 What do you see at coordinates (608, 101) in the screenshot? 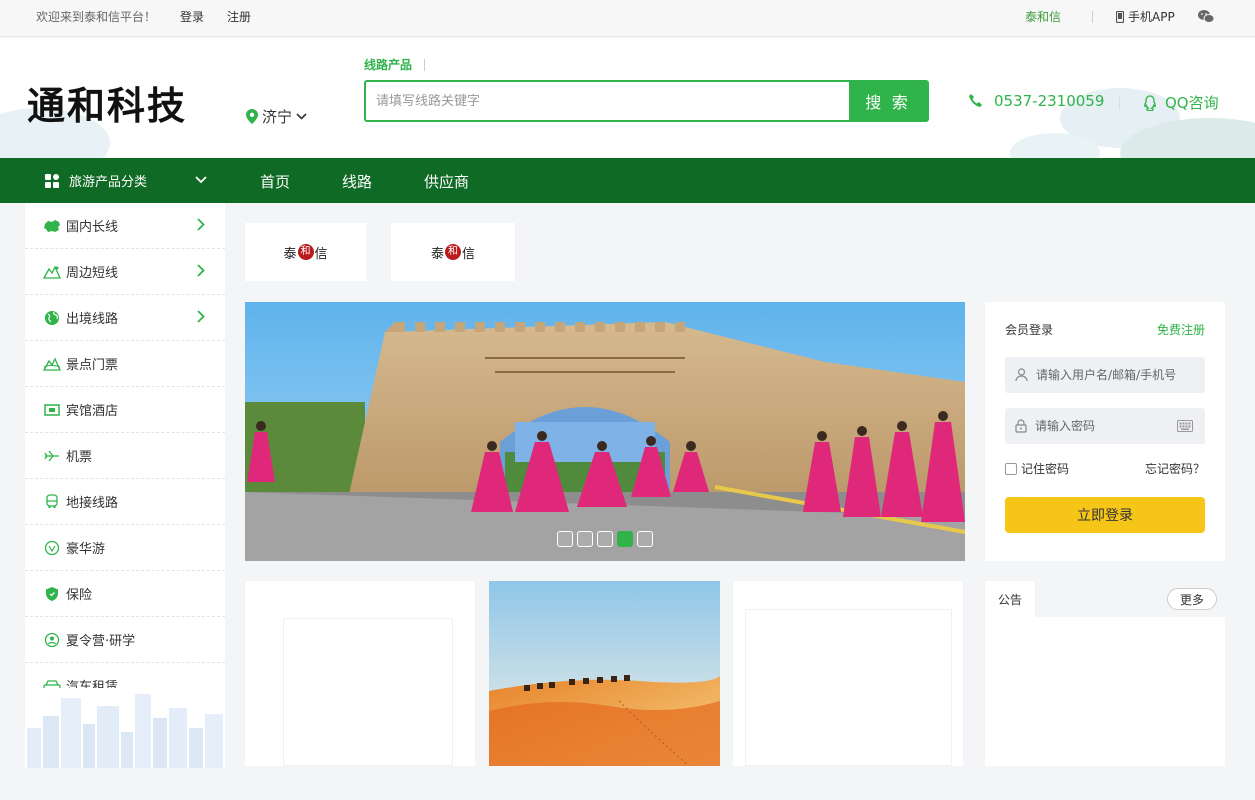
I see `search-input` at bounding box center [608, 101].